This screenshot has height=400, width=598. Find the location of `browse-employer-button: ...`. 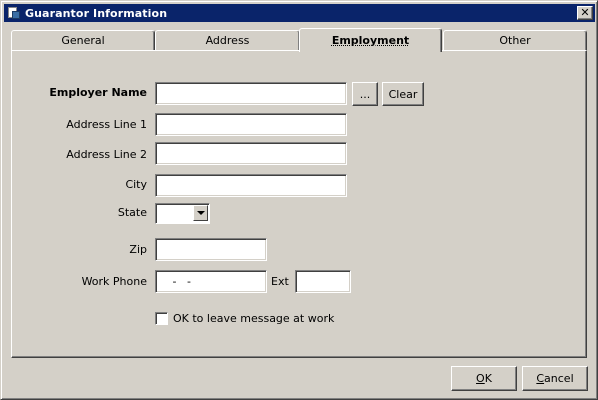

browse-employer-button: ... is located at coordinates (365, 94).